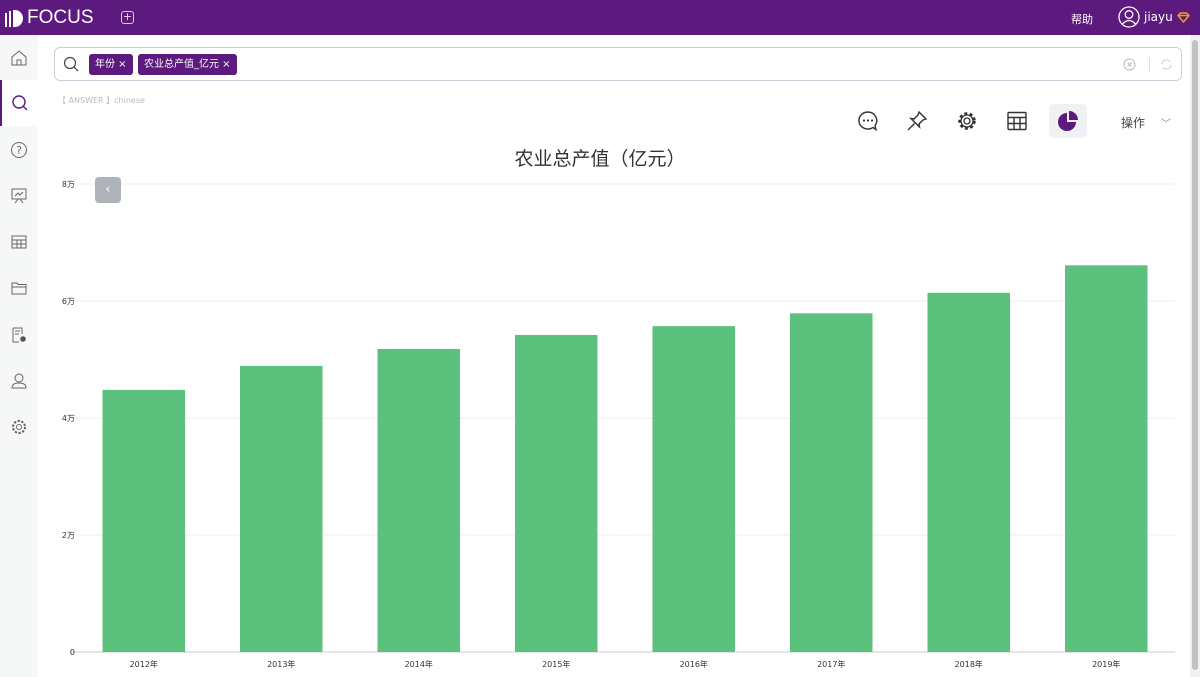  What do you see at coordinates (281, 664) in the screenshot?
I see `x-tick-label: 2013年` at bounding box center [281, 664].